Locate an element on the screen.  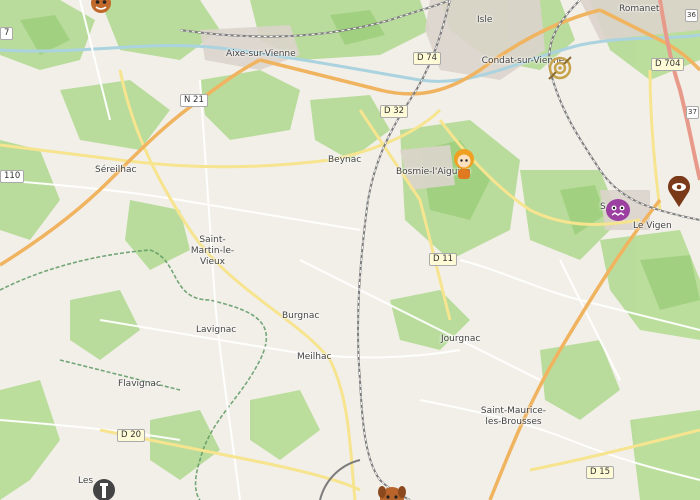
place-label: Aixe-sur-Vienne is located at coordinates (261, 54).